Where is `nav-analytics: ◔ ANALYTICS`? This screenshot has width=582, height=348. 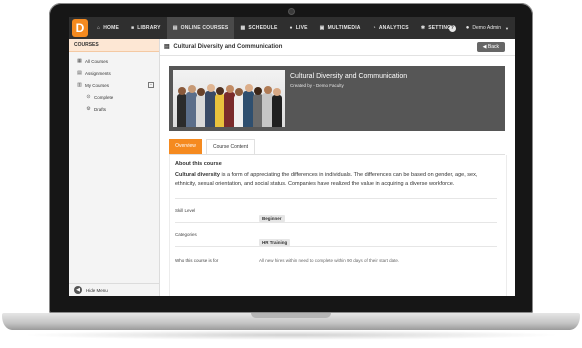
nav-analytics: ◔ ANALYTICS is located at coordinates (391, 28).